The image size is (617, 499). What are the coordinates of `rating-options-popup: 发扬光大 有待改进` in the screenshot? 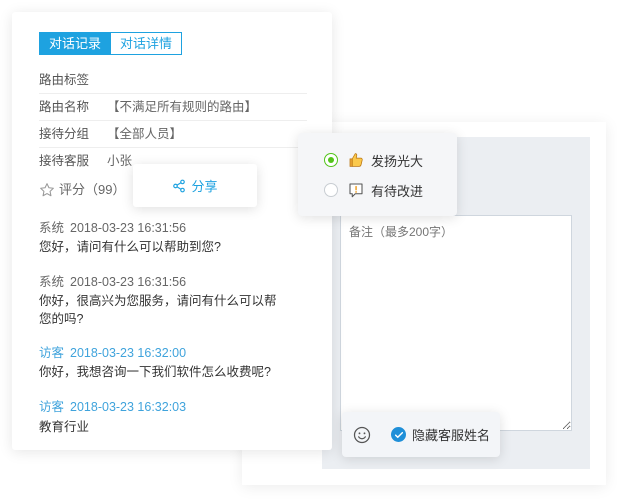 It's located at (377, 174).